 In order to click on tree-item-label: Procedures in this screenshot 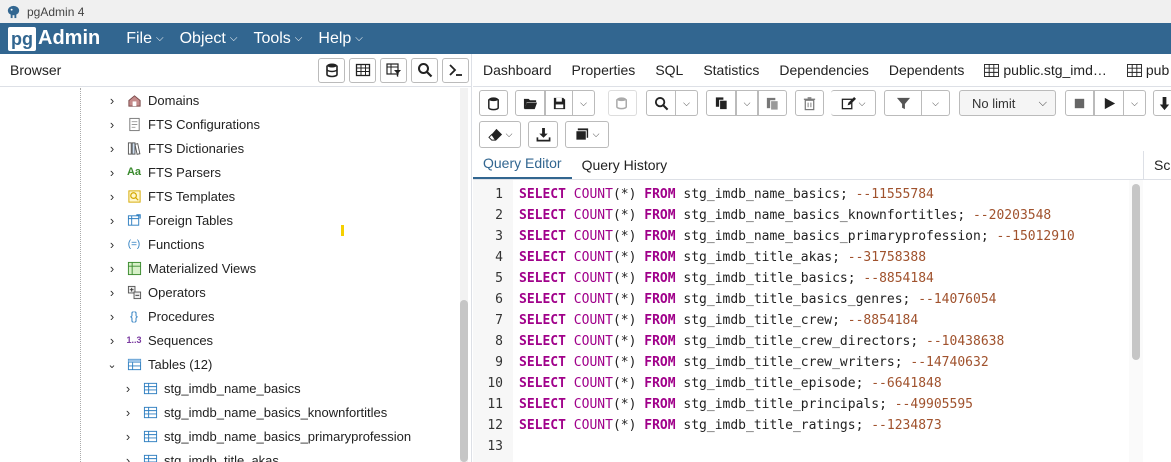, I will do `click(181, 316)`.